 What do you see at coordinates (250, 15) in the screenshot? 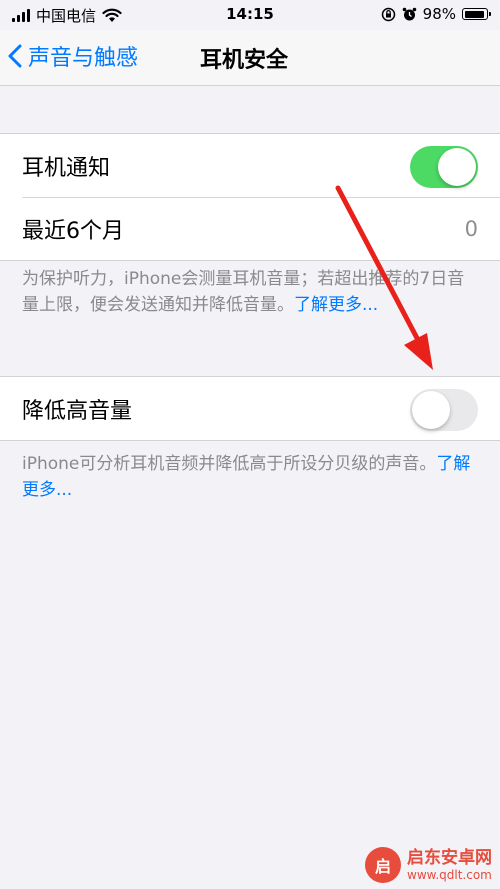
I see `status-bar: 中国电信 14:15 98%` at bounding box center [250, 15].